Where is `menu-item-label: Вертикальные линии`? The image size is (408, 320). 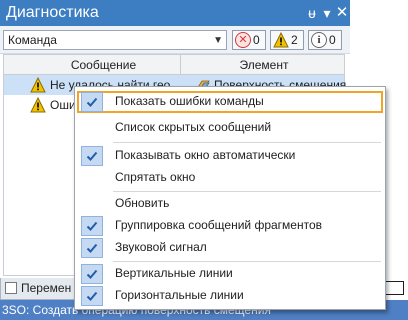
menu-item-label: Вертикальные линии is located at coordinates (174, 273).